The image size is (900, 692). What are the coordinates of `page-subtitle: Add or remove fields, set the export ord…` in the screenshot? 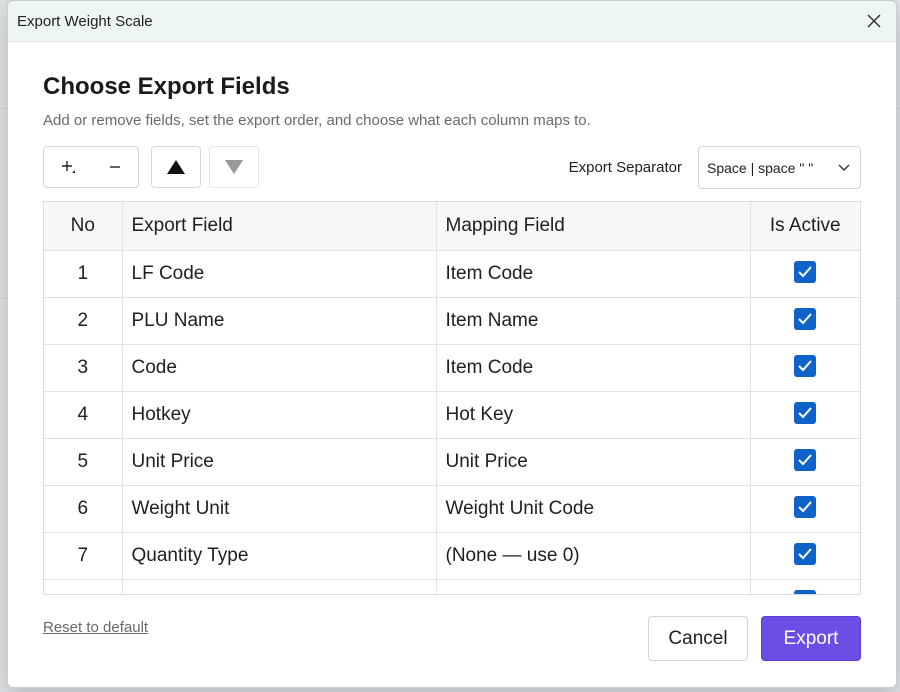 It's located at (317, 120).